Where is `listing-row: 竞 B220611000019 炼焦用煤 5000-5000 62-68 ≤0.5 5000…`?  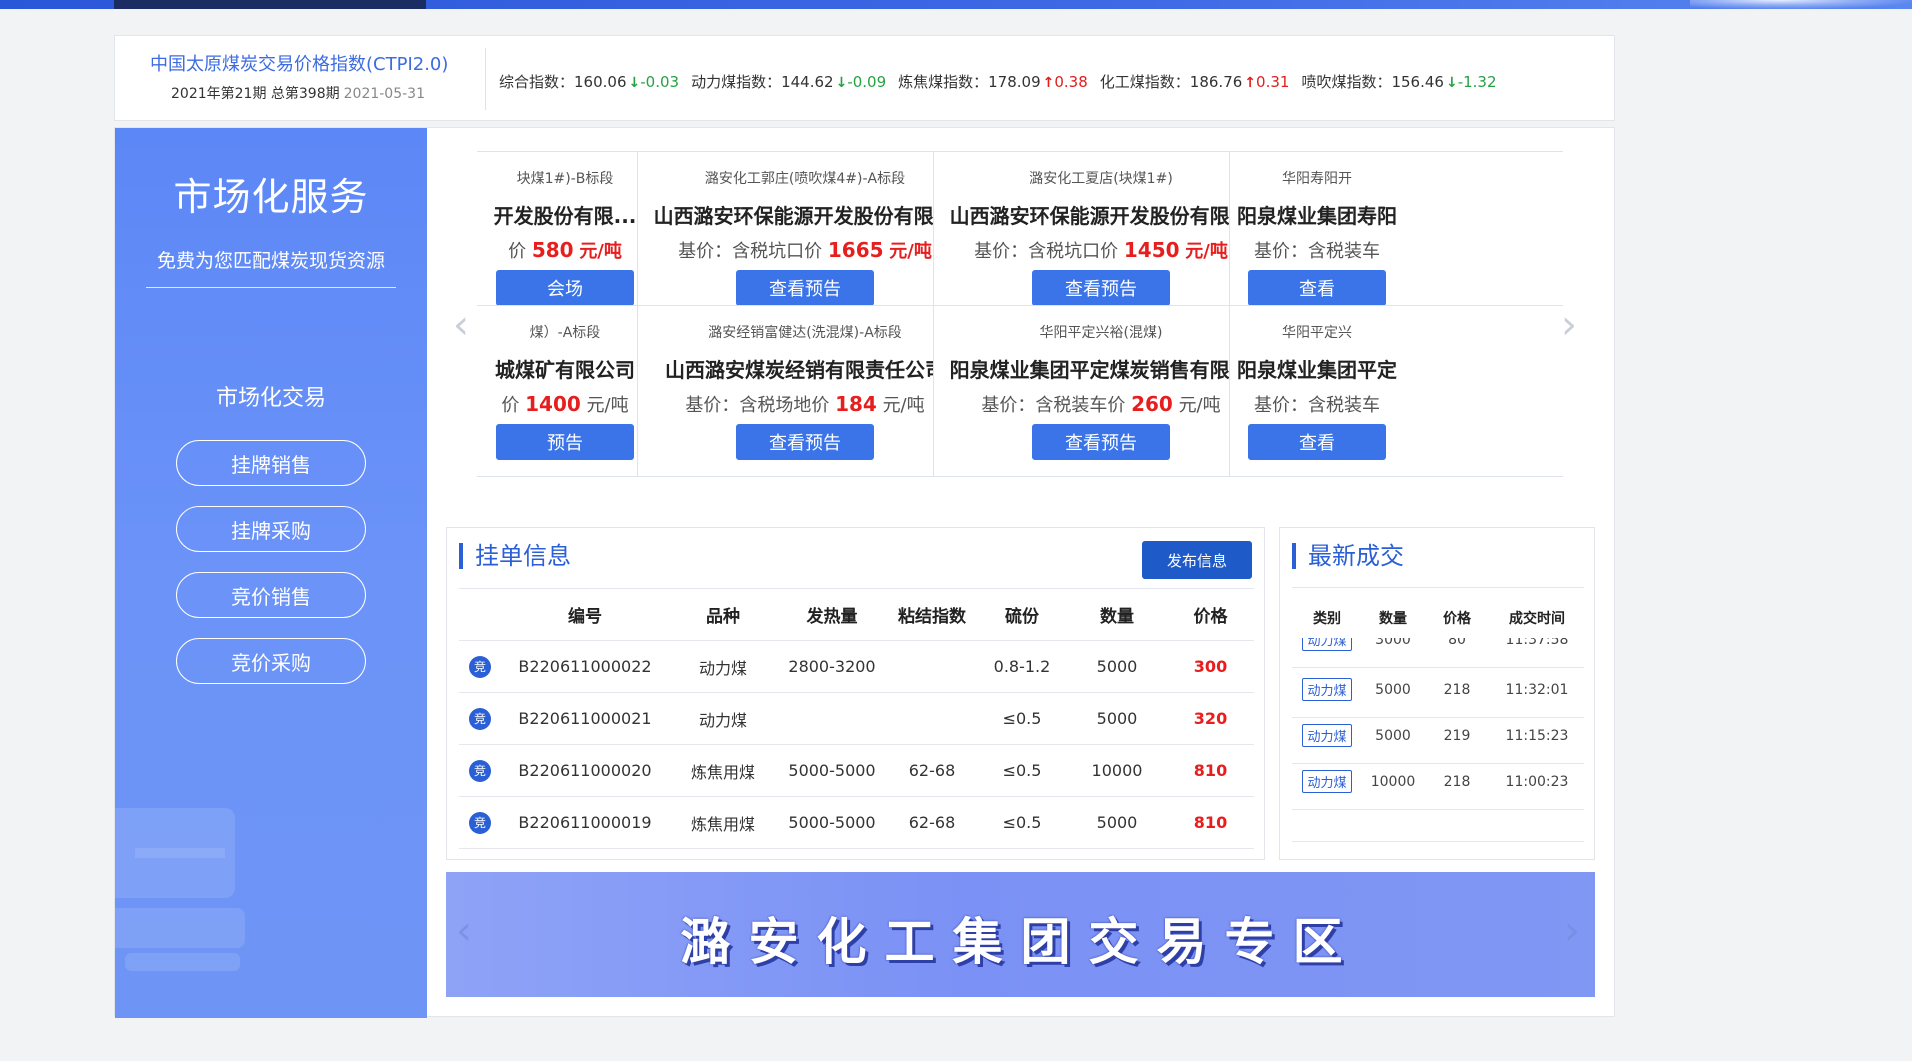 listing-row: 竞 B220611000019 炼焦用煤 5000-5000 62-68 ≤0.5 5000… is located at coordinates (856, 822).